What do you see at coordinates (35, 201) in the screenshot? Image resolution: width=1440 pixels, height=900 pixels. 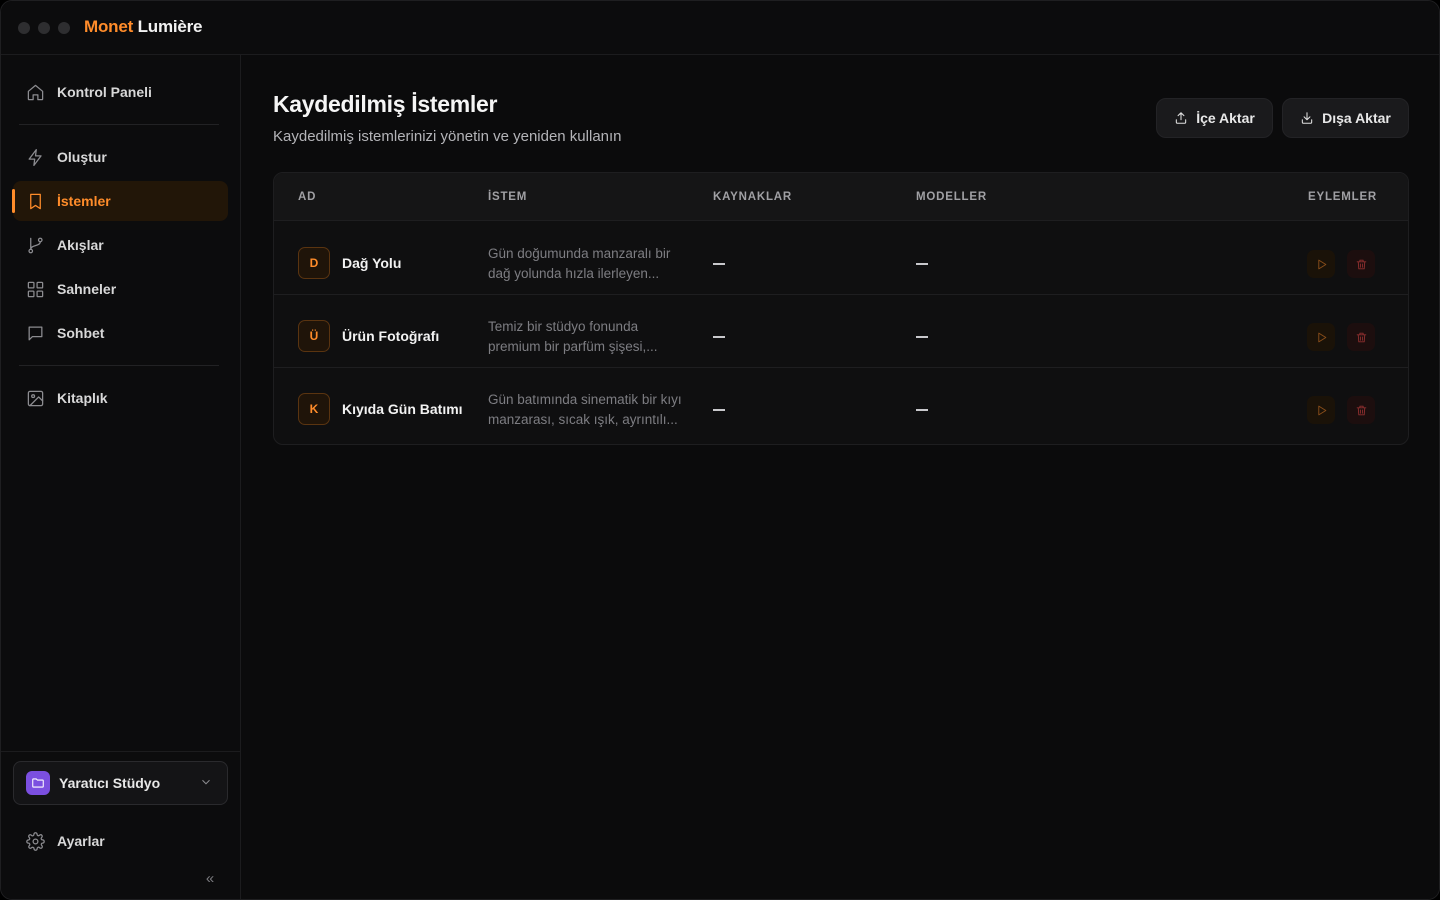 I see `bookmark-icon` at bounding box center [35, 201].